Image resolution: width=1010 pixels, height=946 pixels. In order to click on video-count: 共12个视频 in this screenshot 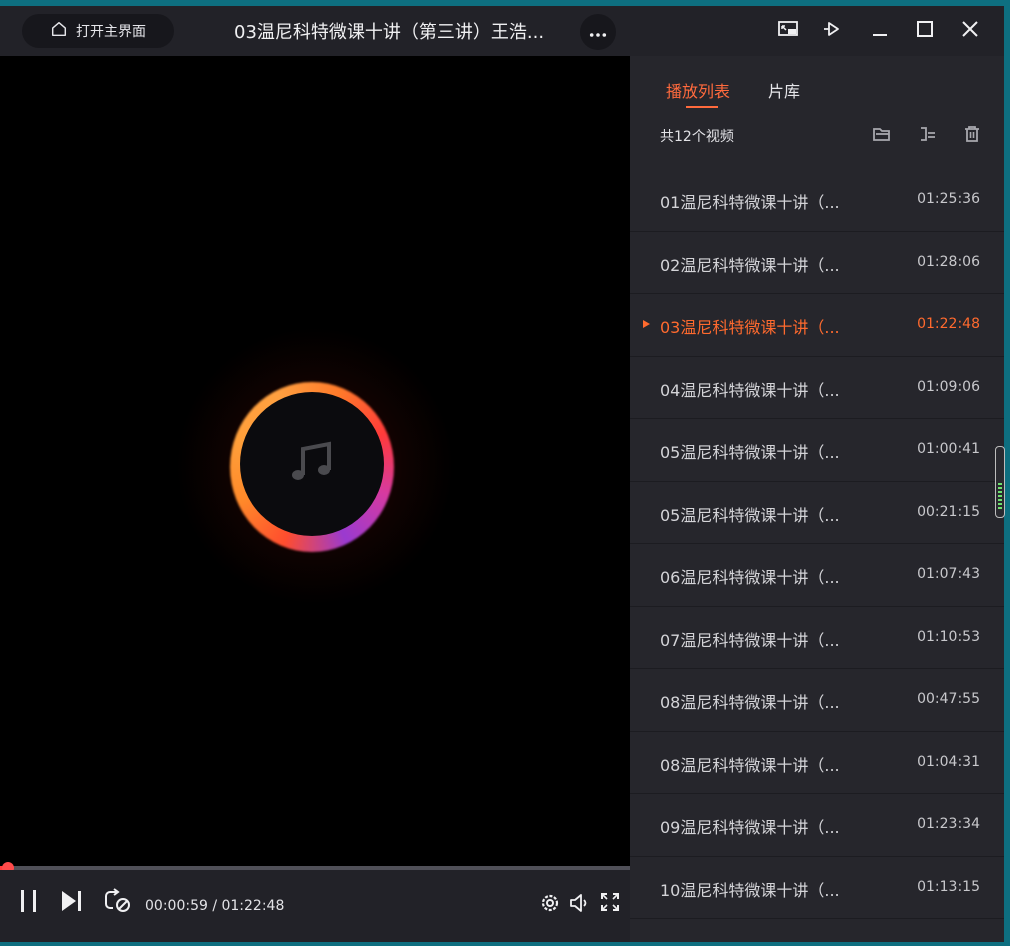, I will do `click(697, 137)`.